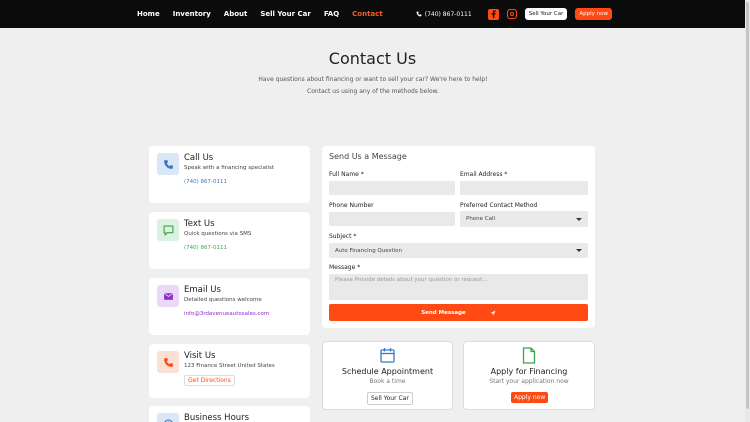  Describe the element at coordinates (202, 290) in the screenshot. I see `email-us-title: Email Us` at that location.